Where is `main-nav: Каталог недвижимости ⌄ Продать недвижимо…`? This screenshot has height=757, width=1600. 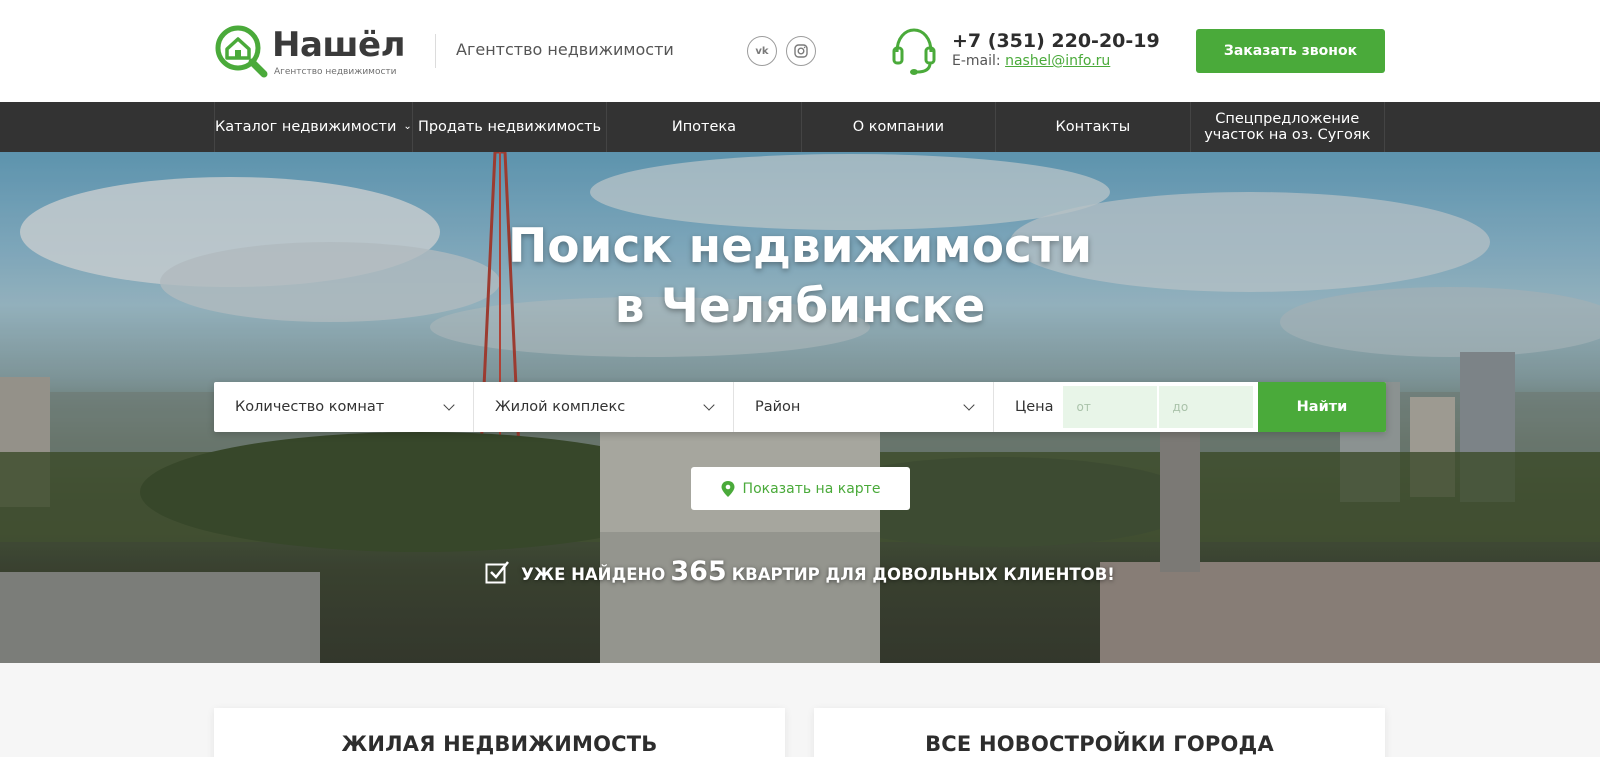 main-nav: Каталог недвижимости ⌄ Продать недвижимо… is located at coordinates (800, 127).